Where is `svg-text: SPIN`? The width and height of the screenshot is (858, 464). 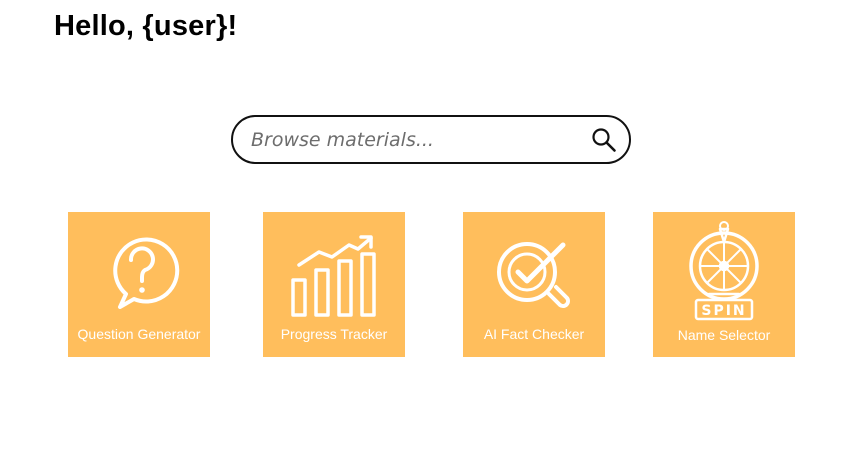
svg-text: SPIN is located at coordinates (723, 311).